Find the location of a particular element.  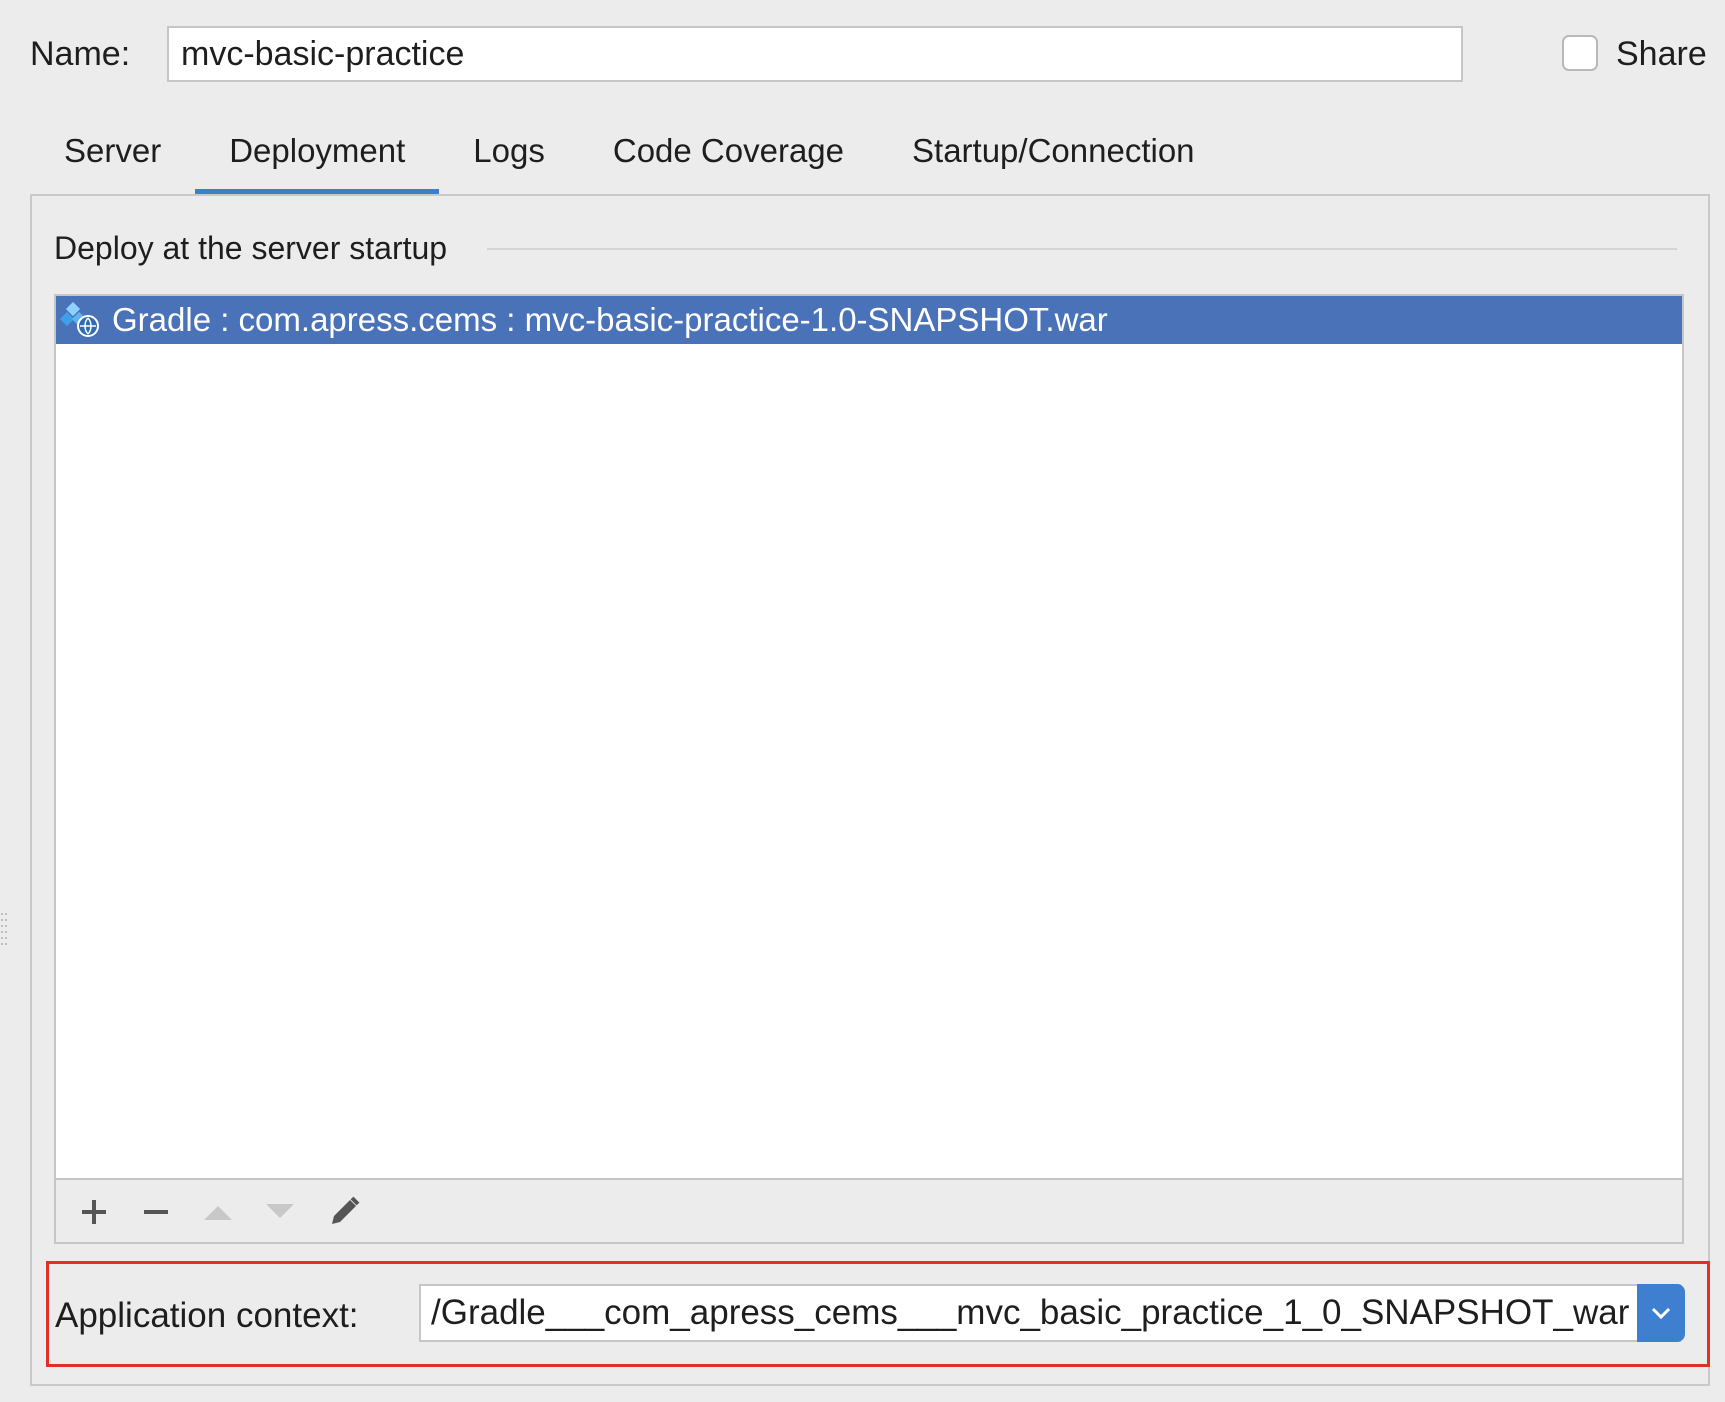

tab-logs: Logs is located at coordinates (509, 158).